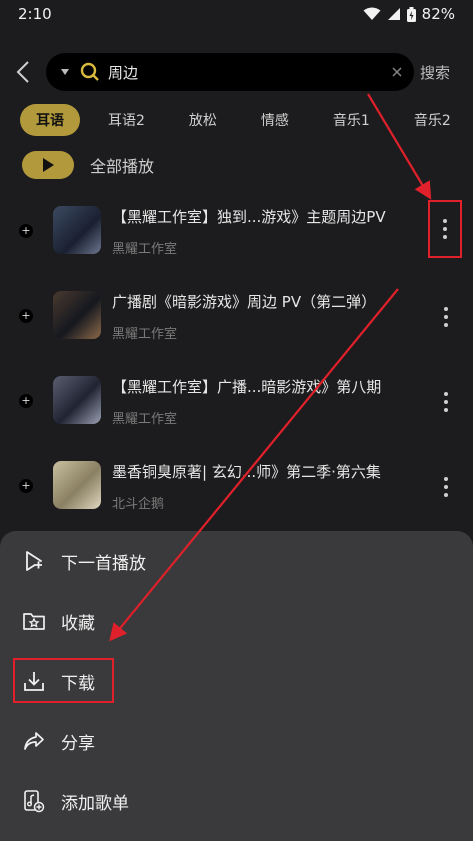 Image resolution: width=473 pixels, height=841 pixels. I want to click on chevron-left-icon, so click(22, 72).